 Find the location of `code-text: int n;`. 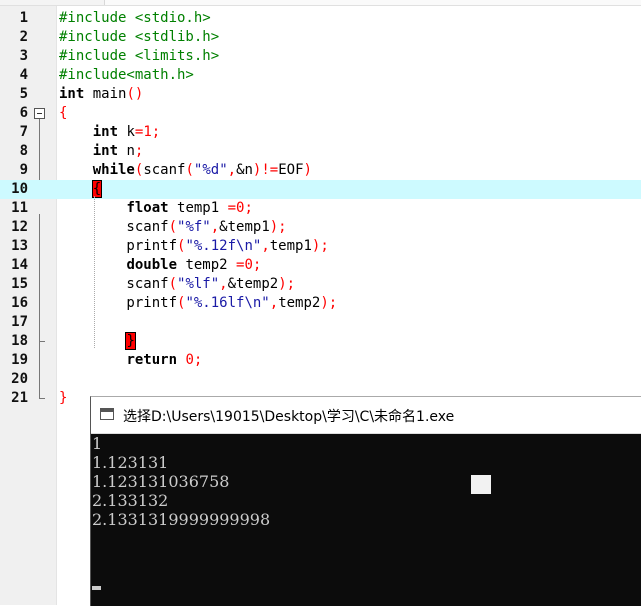

code-text: int n; is located at coordinates (101, 151).